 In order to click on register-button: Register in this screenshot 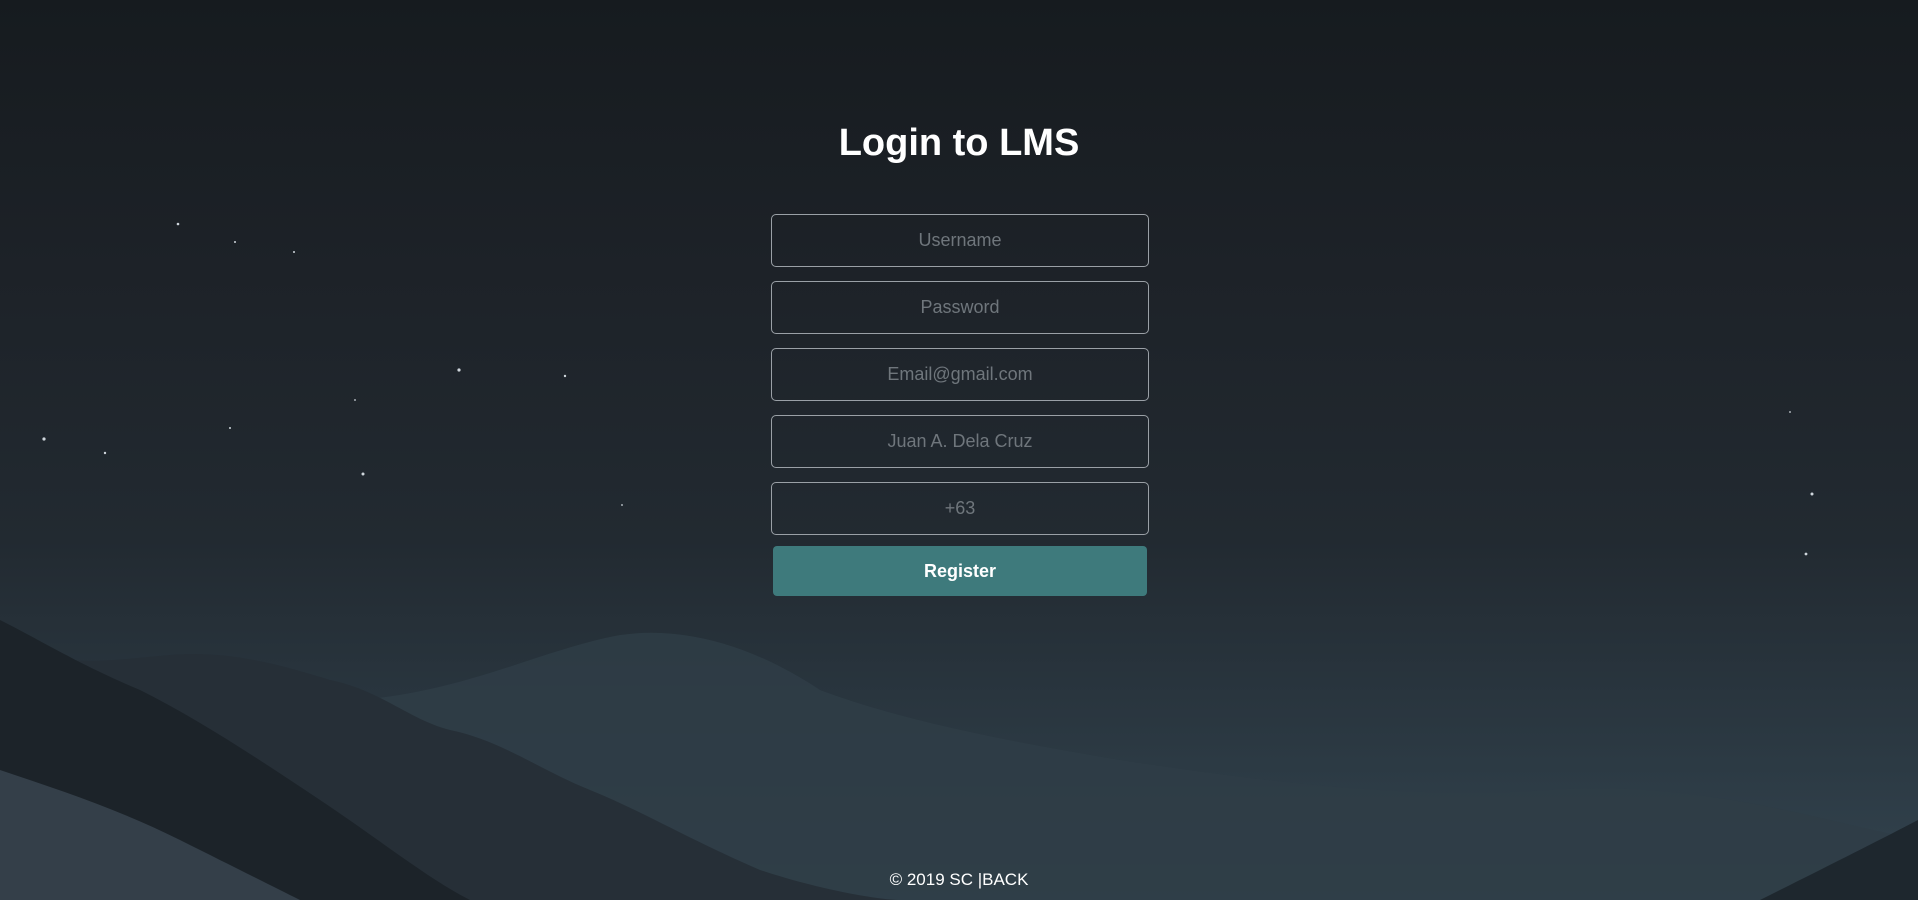, I will do `click(960, 571)`.